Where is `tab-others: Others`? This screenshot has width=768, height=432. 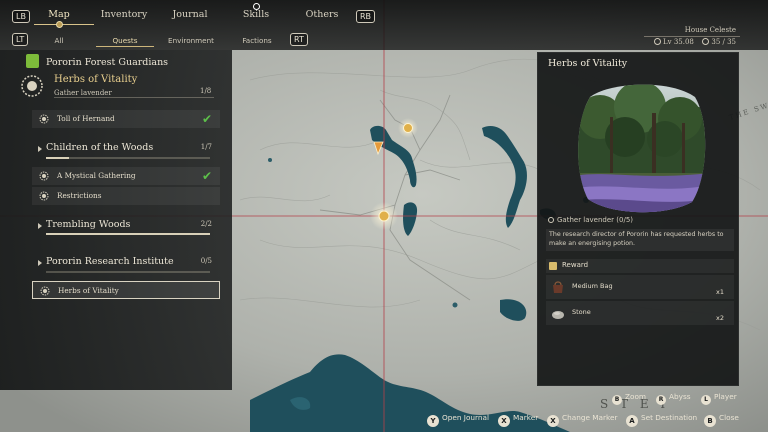
tab-others: Others is located at coordinates (322, 14).